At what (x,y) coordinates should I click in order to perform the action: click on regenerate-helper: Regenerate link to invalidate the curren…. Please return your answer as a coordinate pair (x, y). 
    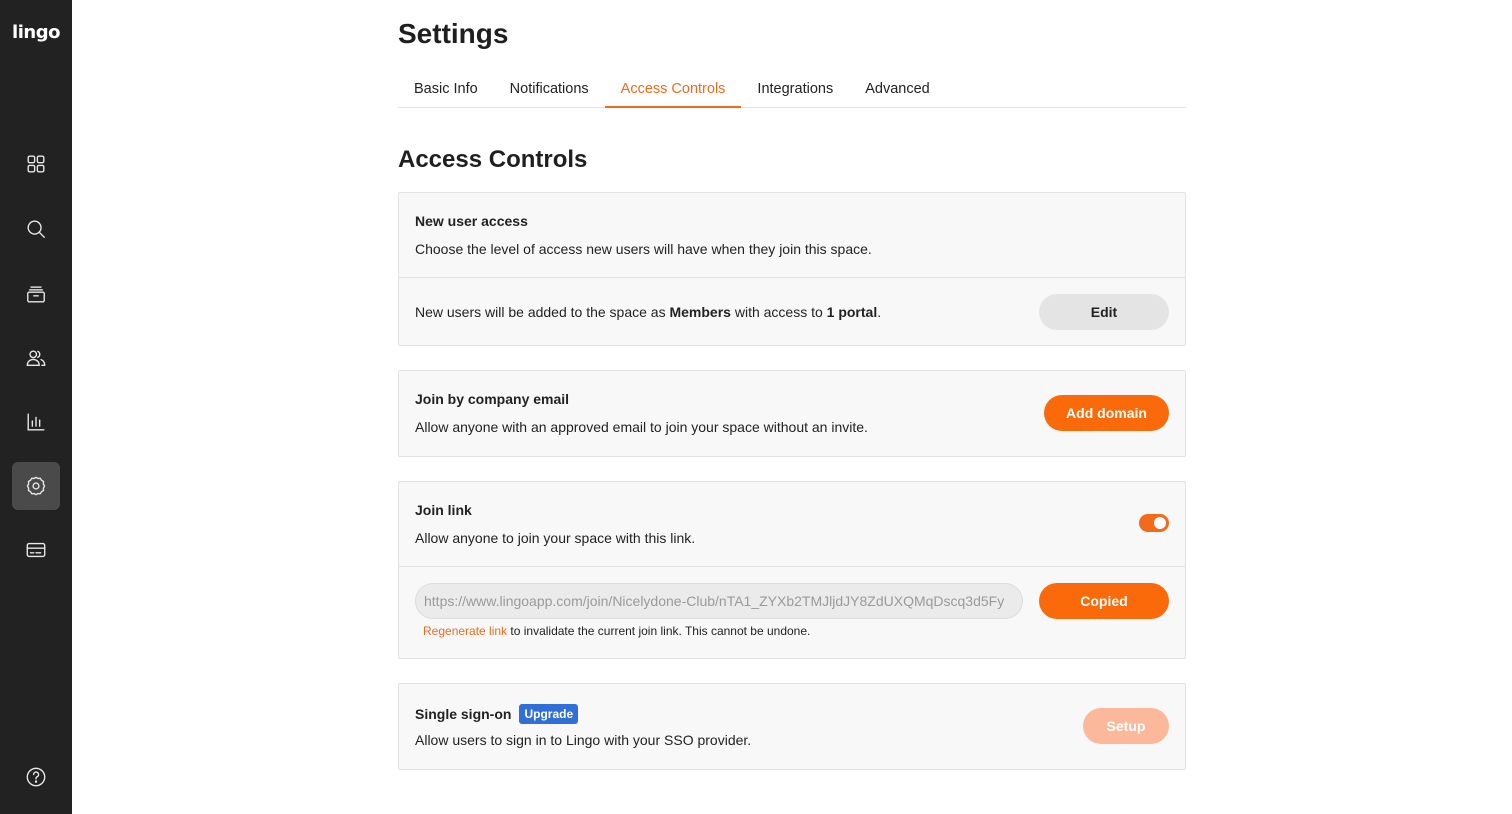
    Looking at the image, I should click on (616, 631).